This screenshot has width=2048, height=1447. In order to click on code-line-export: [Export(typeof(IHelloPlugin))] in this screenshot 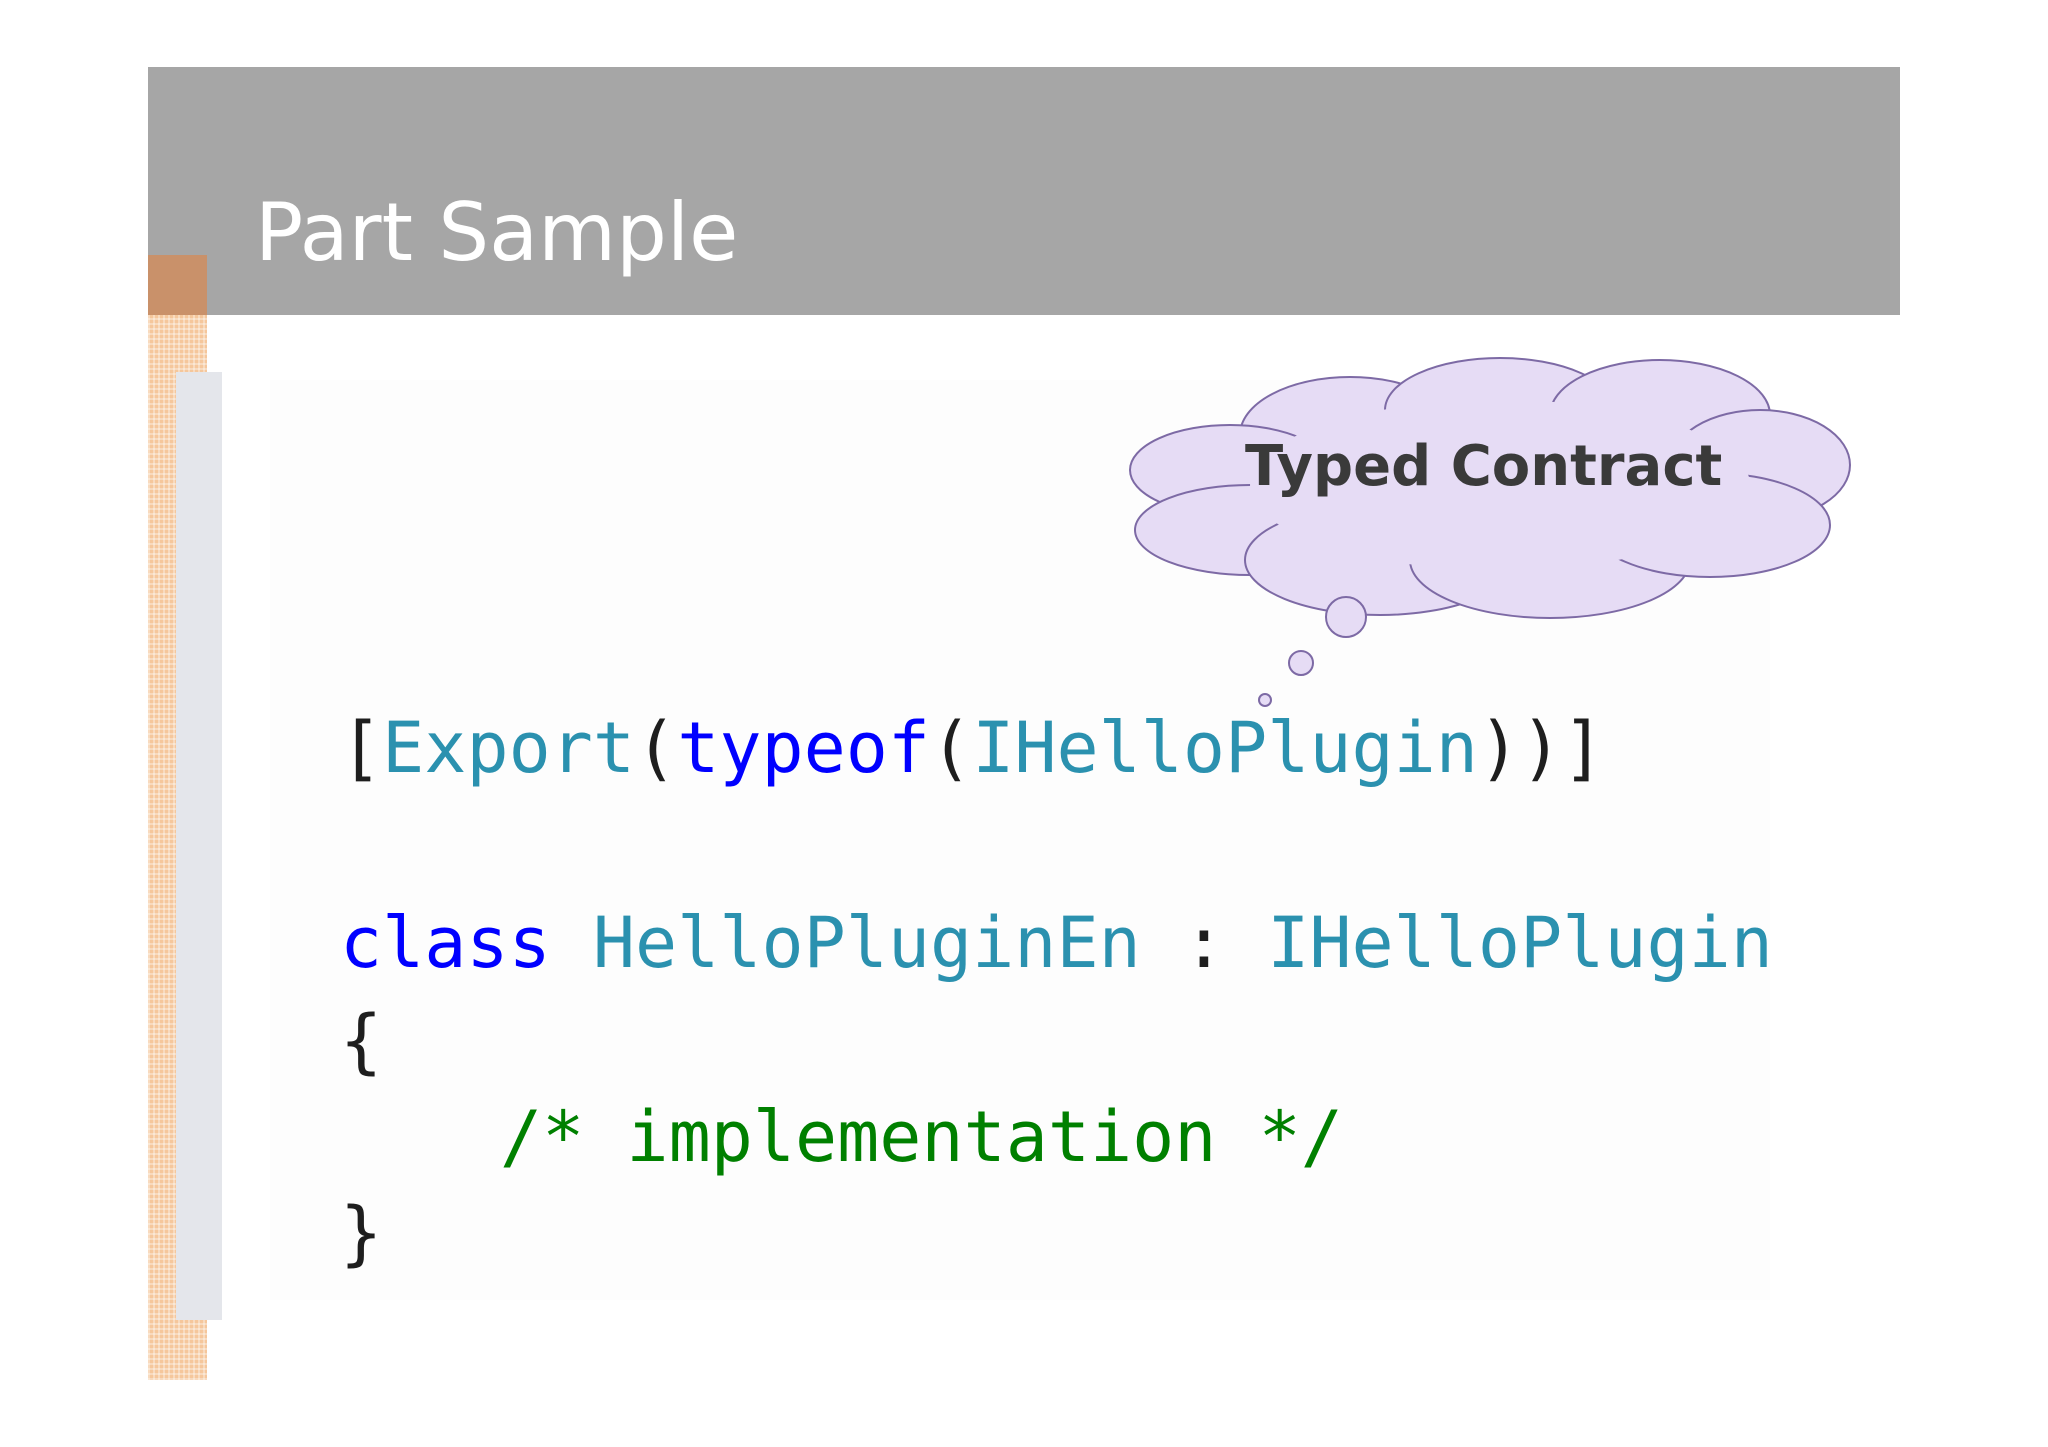, I will do `click(972, 748)`.